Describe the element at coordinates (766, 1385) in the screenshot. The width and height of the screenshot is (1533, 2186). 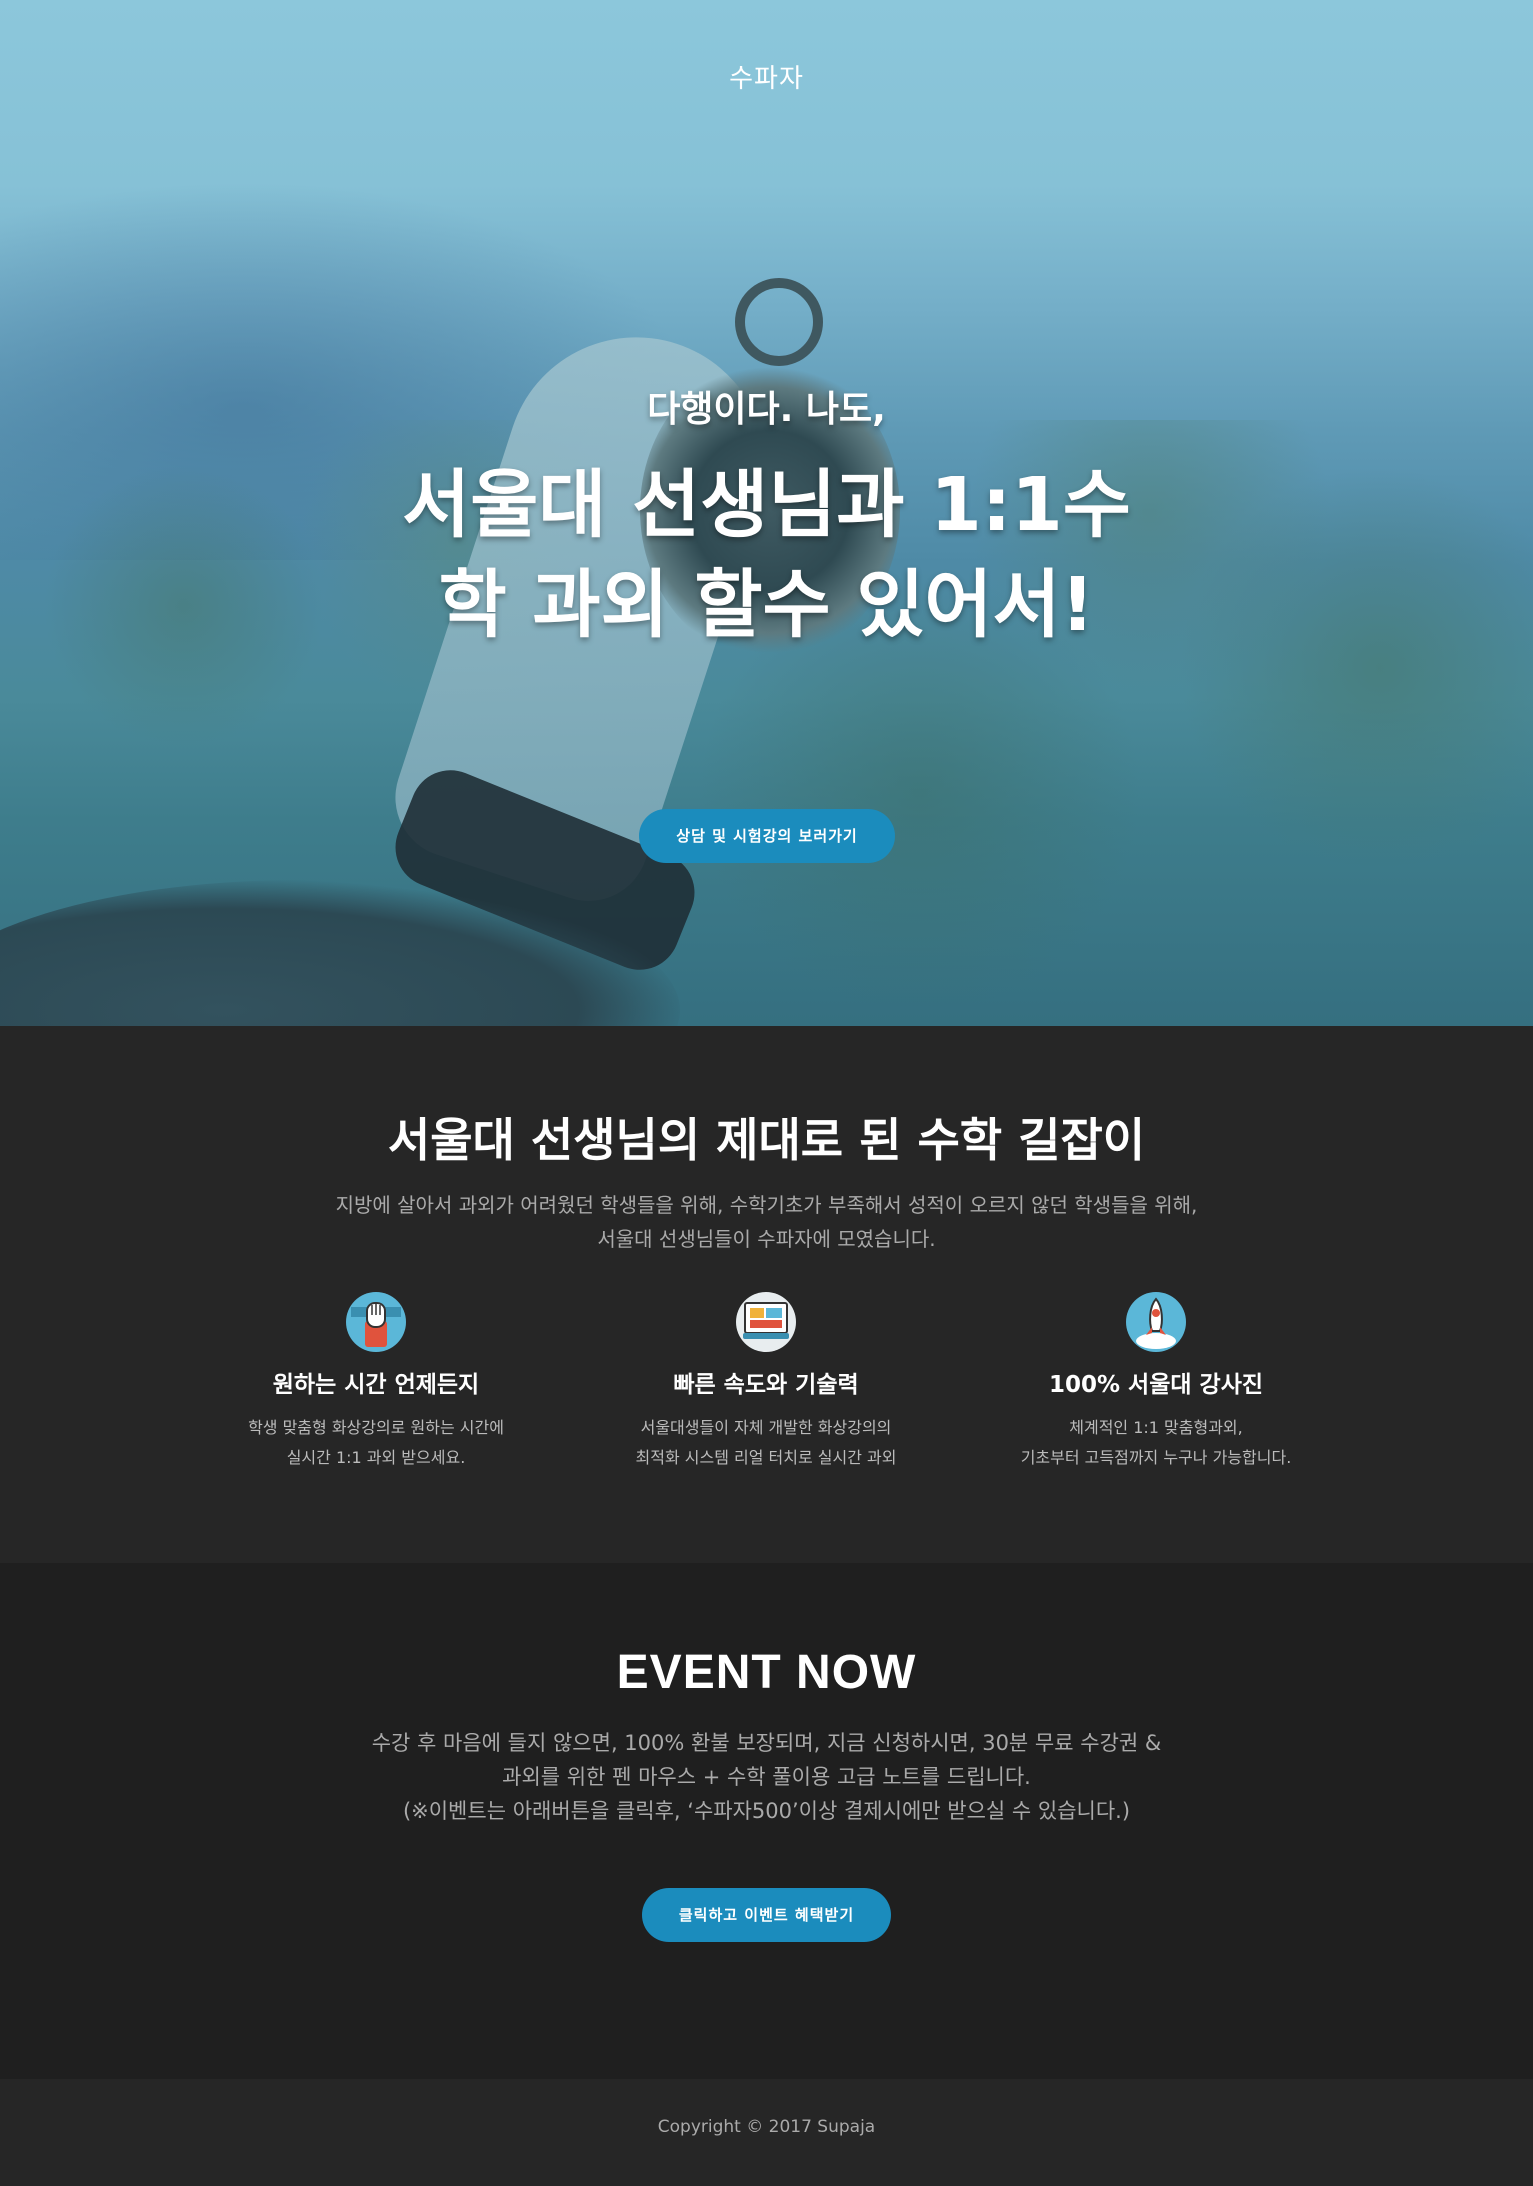
I see `feature-name: 빠른 속도와 기술력` at that location.